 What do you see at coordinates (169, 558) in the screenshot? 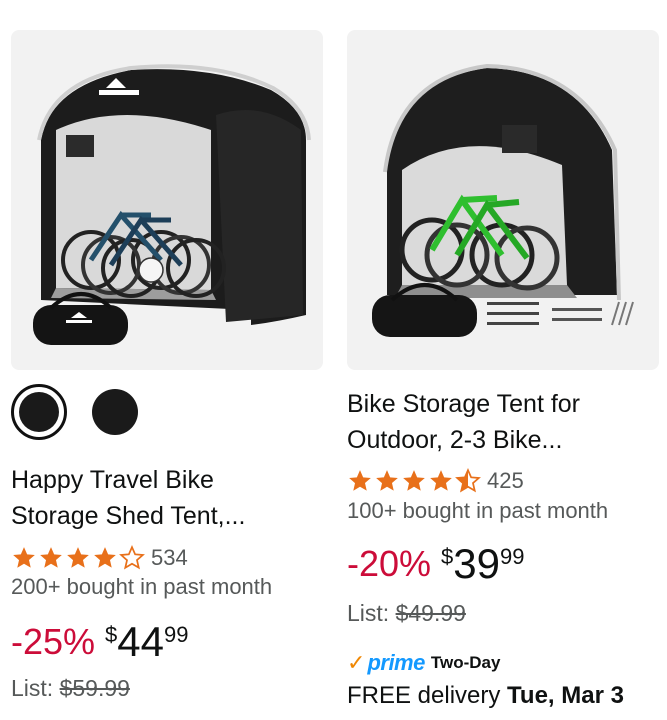
I see `rating-count: 534` at bounding box center [169, 558].